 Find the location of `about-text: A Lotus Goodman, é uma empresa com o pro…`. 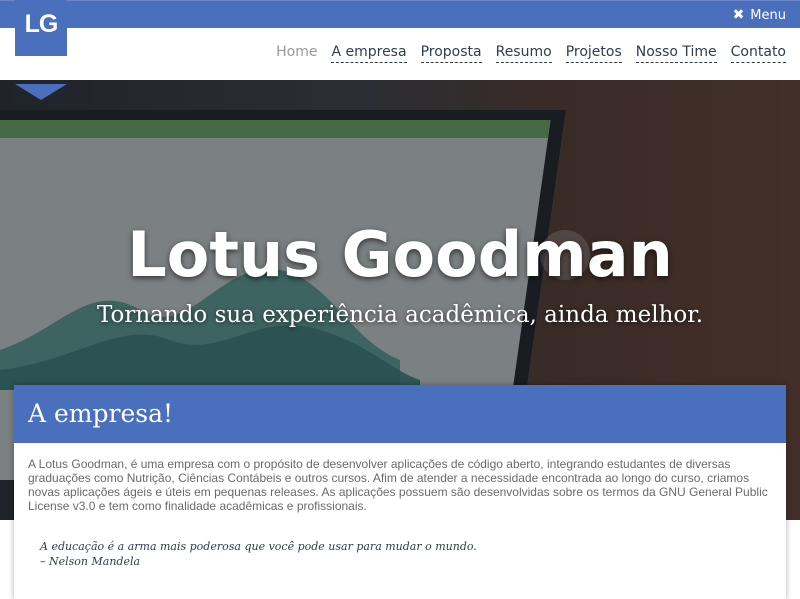

about-text: A Lotus Goodman, é uma empresa com o pro… is located at coordinates (398, 485).